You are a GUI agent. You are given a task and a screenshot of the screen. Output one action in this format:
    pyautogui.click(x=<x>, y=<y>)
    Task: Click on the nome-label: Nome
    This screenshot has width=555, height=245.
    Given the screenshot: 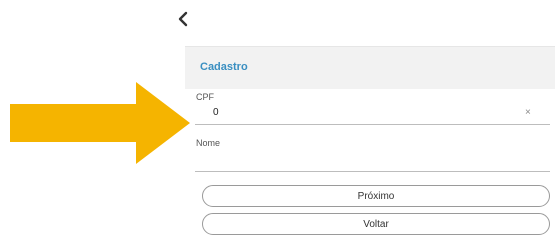 What is the action you would take?
    pyautogui.click(x=208, y=143)
    